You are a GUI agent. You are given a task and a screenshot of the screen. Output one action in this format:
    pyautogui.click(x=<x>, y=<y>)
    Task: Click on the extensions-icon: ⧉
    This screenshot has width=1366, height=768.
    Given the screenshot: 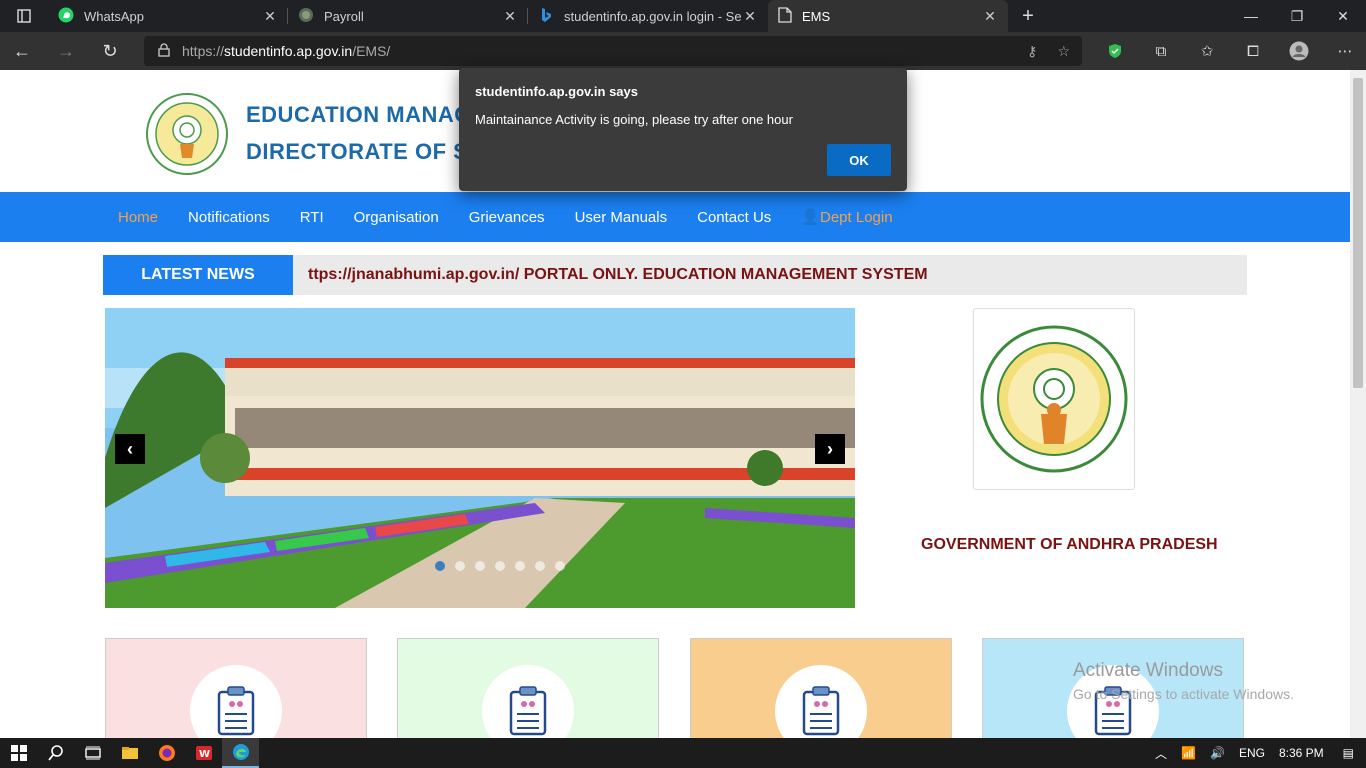 What is the action you would take?
    pyautogui.click(x=1161, y=51)
    